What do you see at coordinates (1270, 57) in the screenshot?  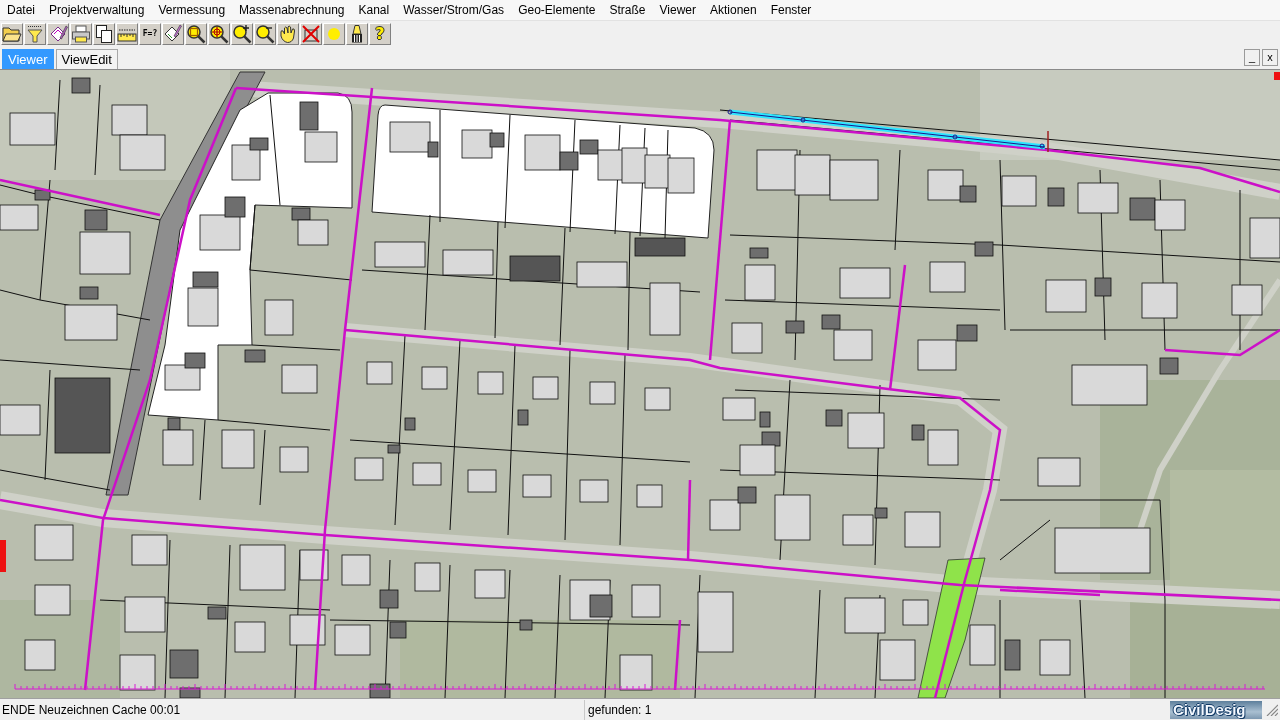 I see `close-button: x` at bounding box center [1270, 57].